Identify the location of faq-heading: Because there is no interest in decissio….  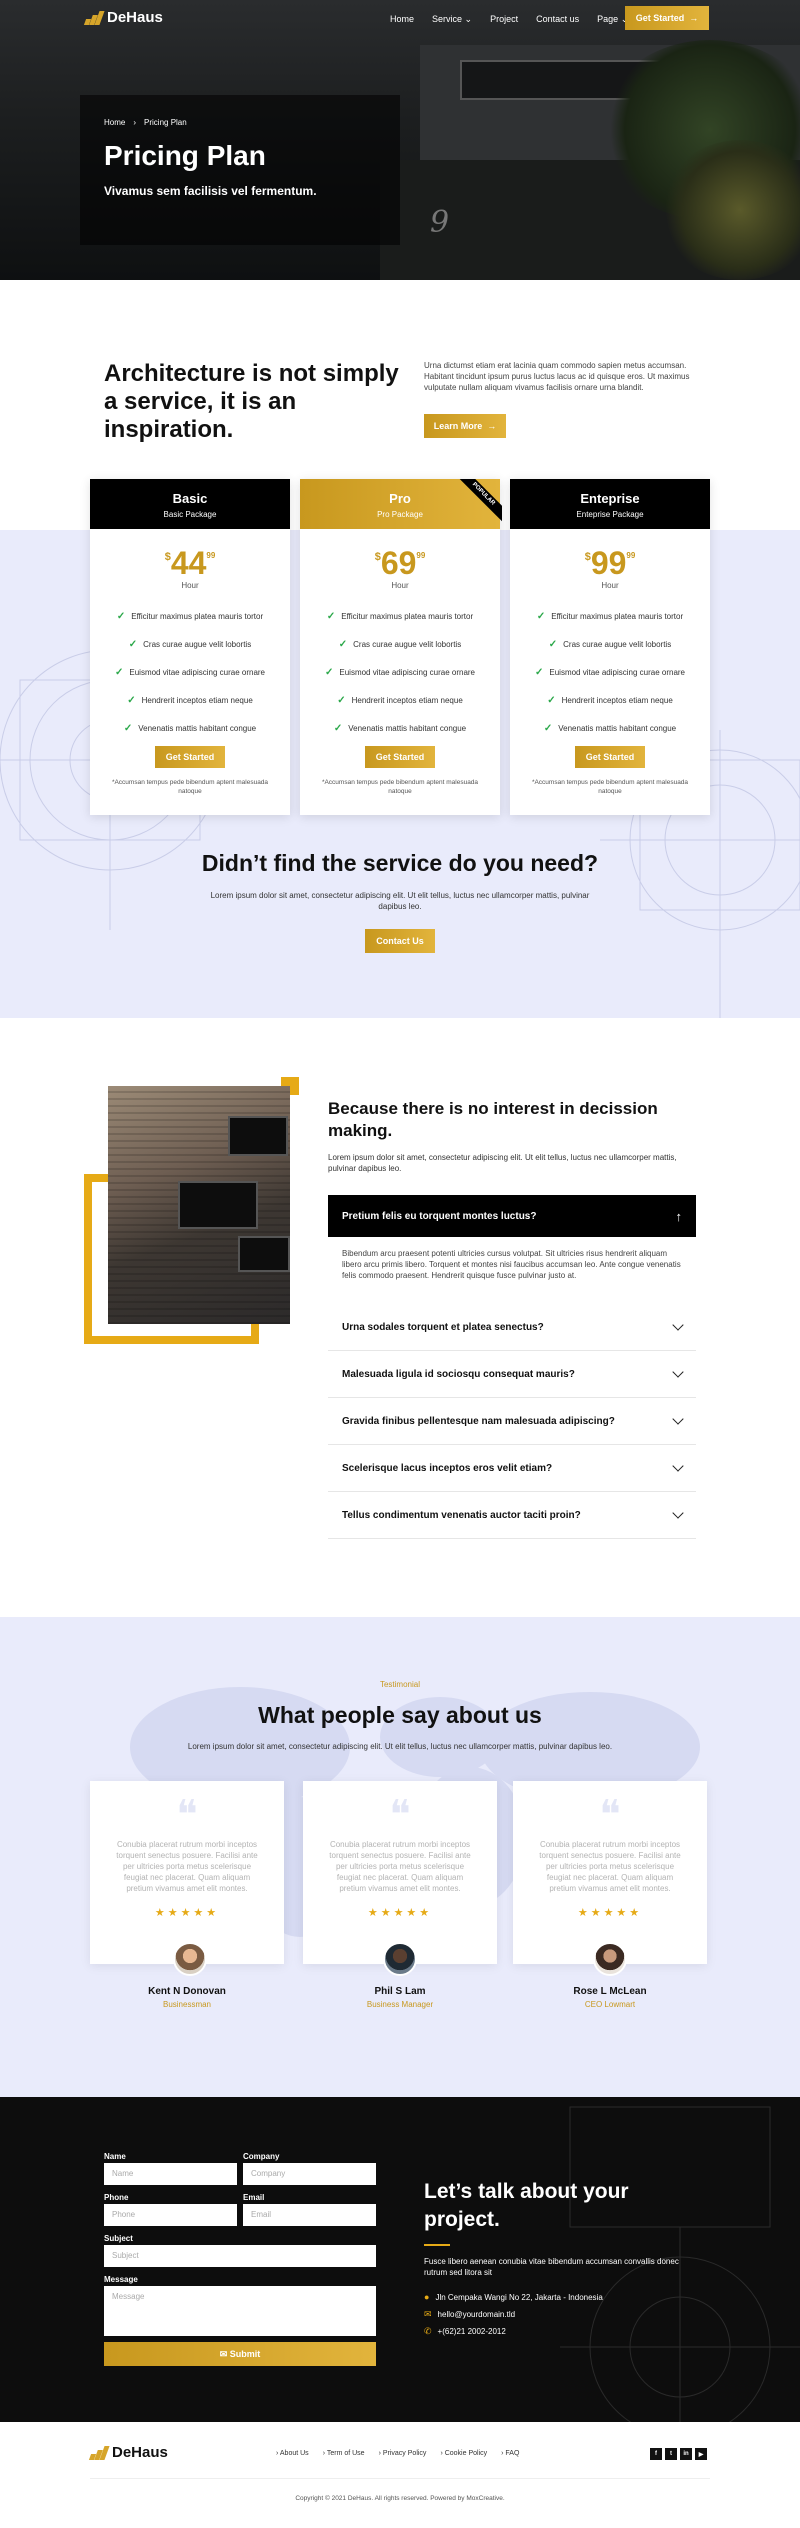
(493, 1119).